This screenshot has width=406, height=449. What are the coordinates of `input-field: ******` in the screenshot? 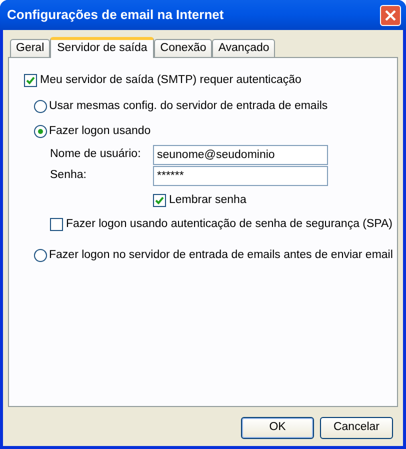 It's located at (240, 176).